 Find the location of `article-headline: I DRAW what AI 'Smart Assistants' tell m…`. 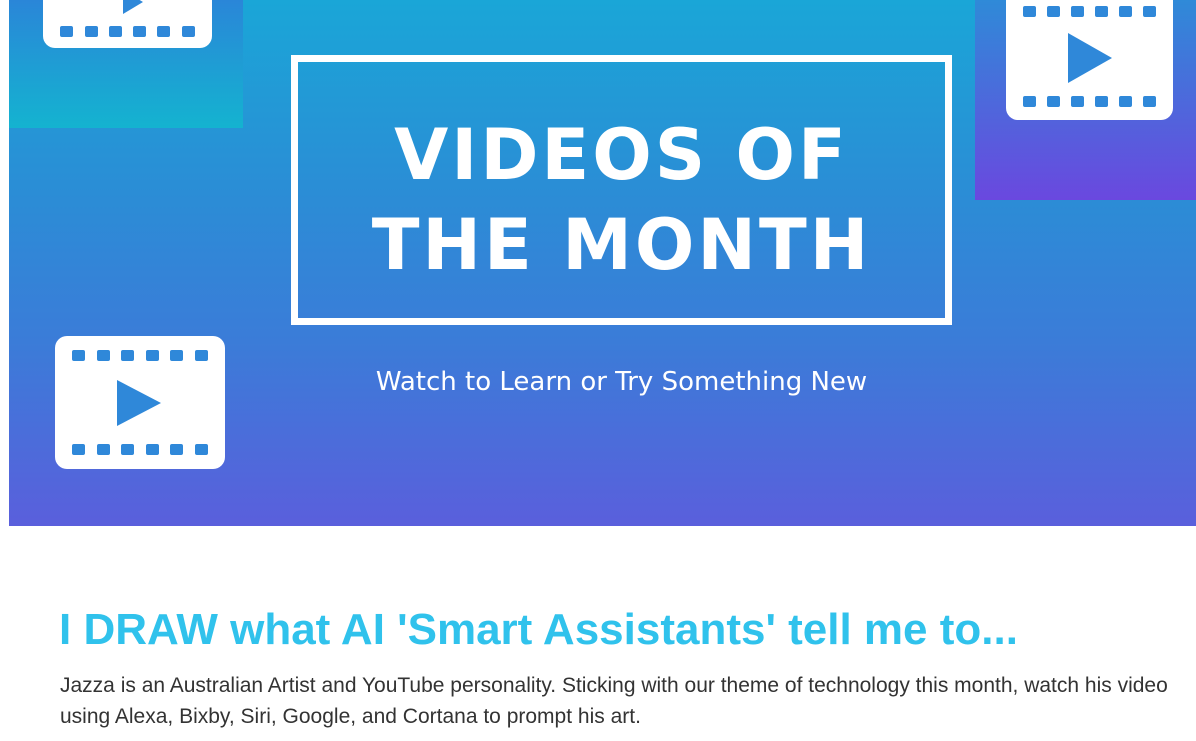

article-headline: I DRAW what AI 'Smart Assistants' tell m… is located at coordinates (538, 630).